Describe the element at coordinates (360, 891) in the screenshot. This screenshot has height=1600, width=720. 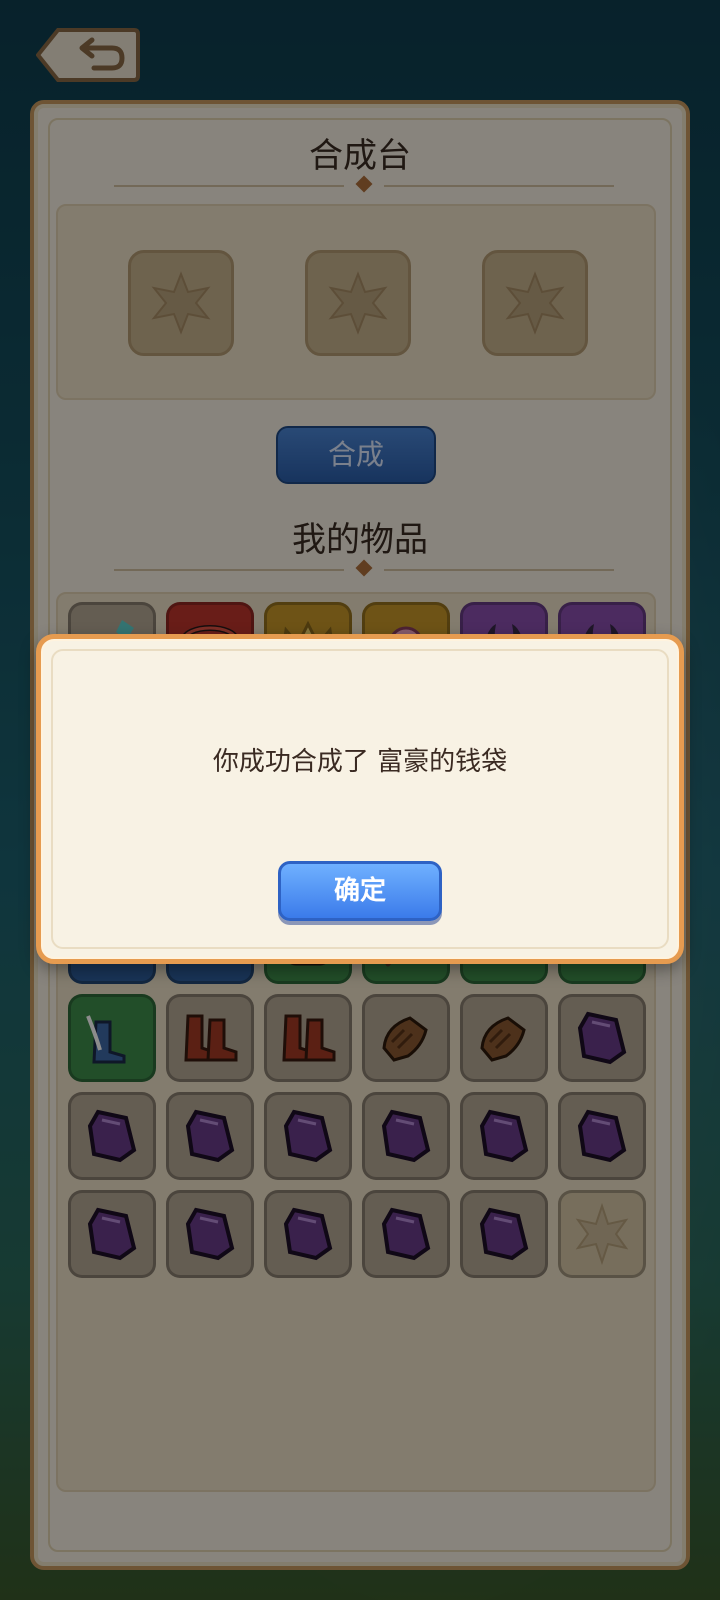
I see `confirm-button: 确定` at that location.